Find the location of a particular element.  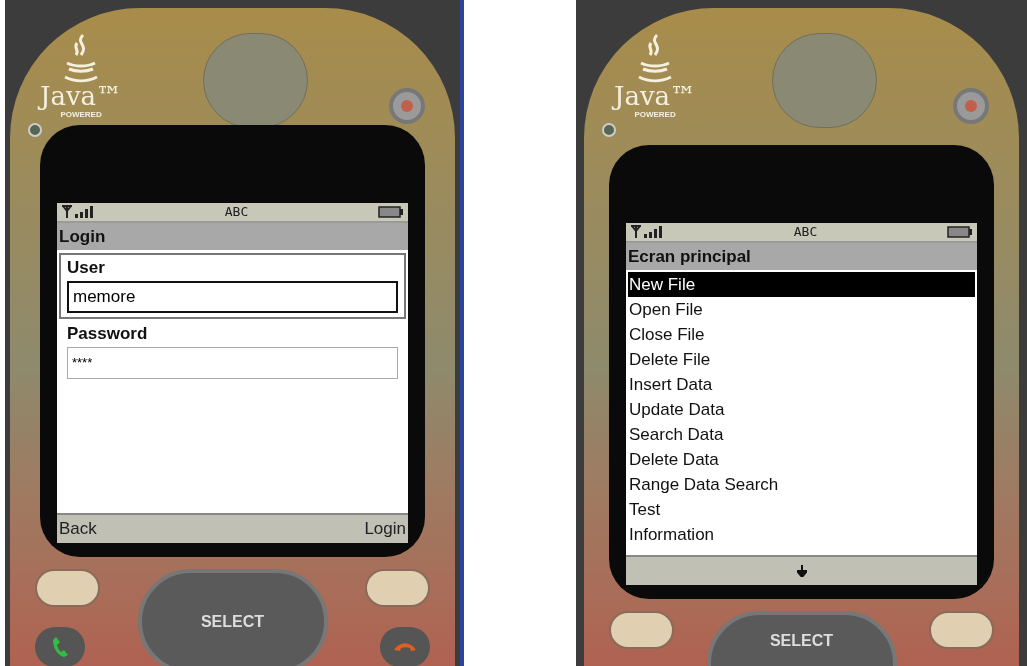

call-button is located at coordinates (60, 646).